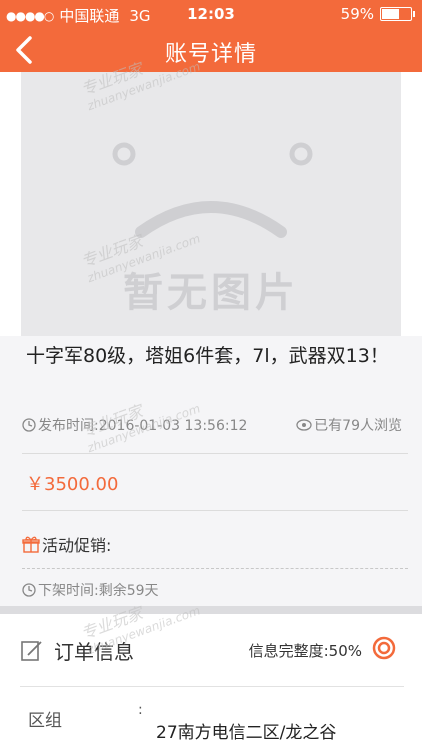  What do you see at coordinates (215, 568) in the screenshot?
I see `dashed-divider` at bounding box center [215, 568].